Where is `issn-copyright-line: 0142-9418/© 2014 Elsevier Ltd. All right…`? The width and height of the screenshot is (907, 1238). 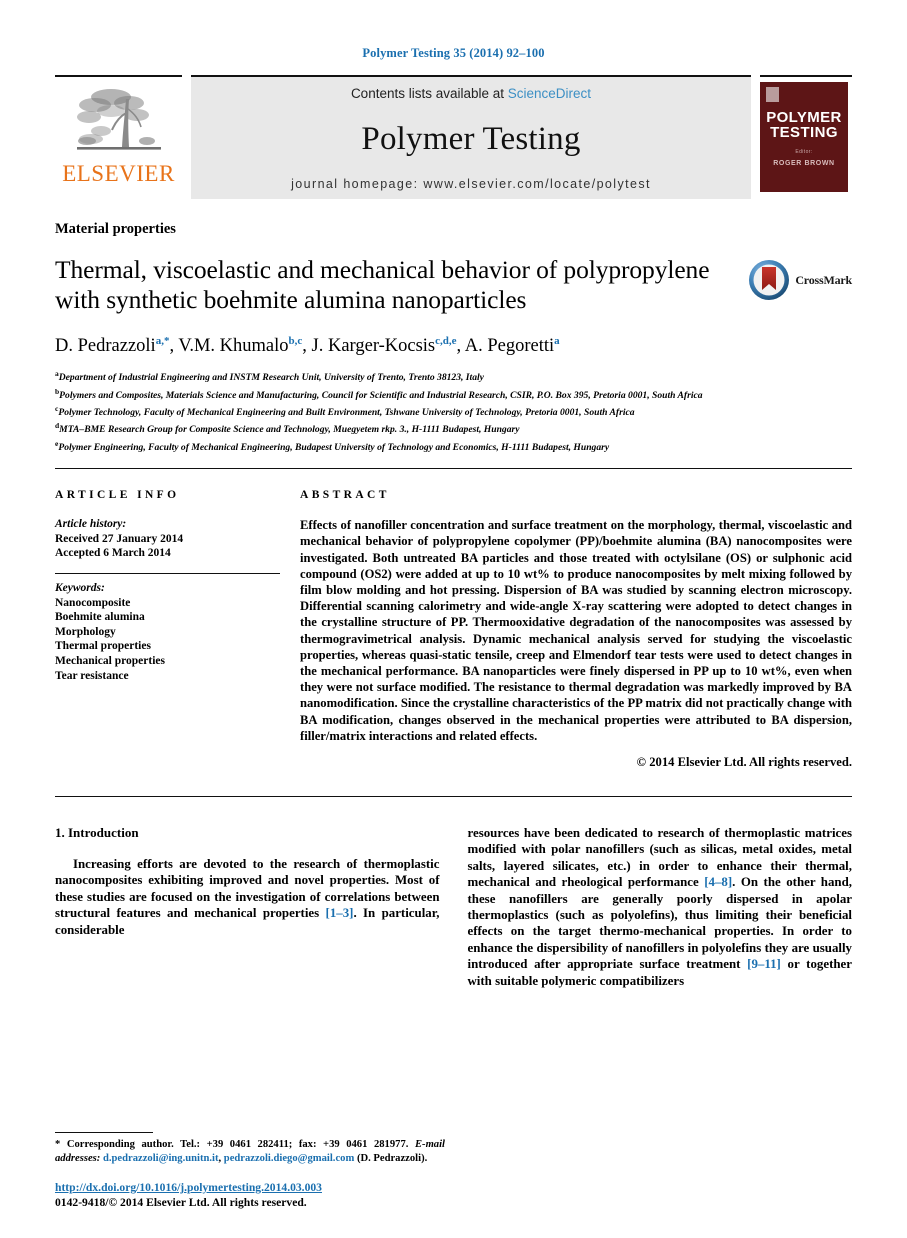 issn-copyright-line: 0142-9418/© 2014 Elsevier Ltd. All right… is located at coordinates (181, 1202).